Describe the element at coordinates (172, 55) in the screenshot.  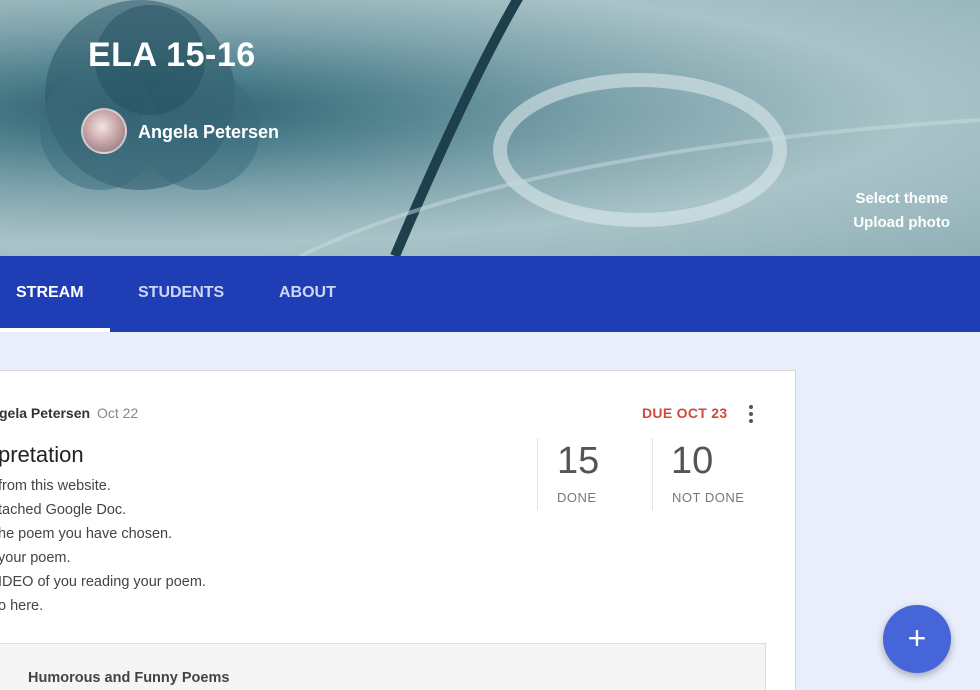
I see `class-title: ELA 15-16` at that location.